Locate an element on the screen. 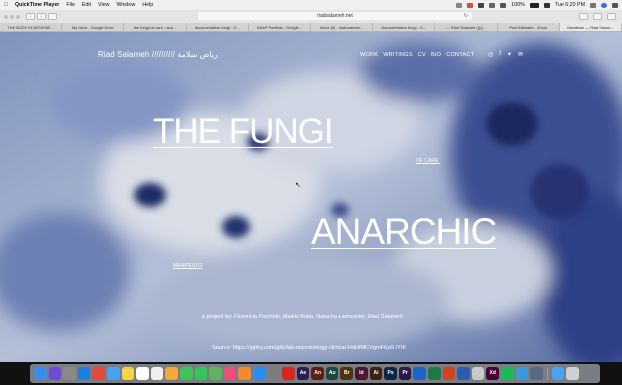 The height and width of the screenshot is (385, 622). outlook-icon is located at coordinates (420, 373).